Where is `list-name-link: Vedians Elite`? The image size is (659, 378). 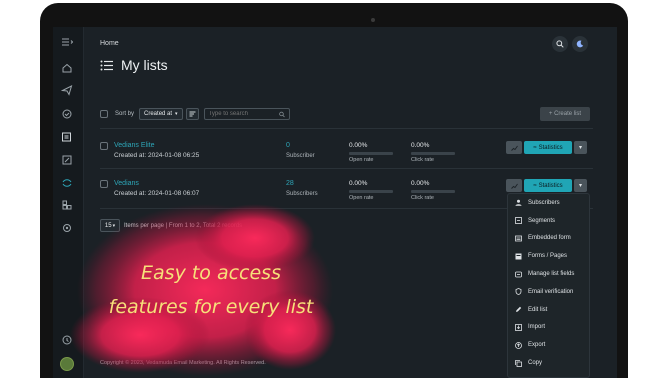 list-name-link: Vedians Elite is located at coordinates (134, 145).